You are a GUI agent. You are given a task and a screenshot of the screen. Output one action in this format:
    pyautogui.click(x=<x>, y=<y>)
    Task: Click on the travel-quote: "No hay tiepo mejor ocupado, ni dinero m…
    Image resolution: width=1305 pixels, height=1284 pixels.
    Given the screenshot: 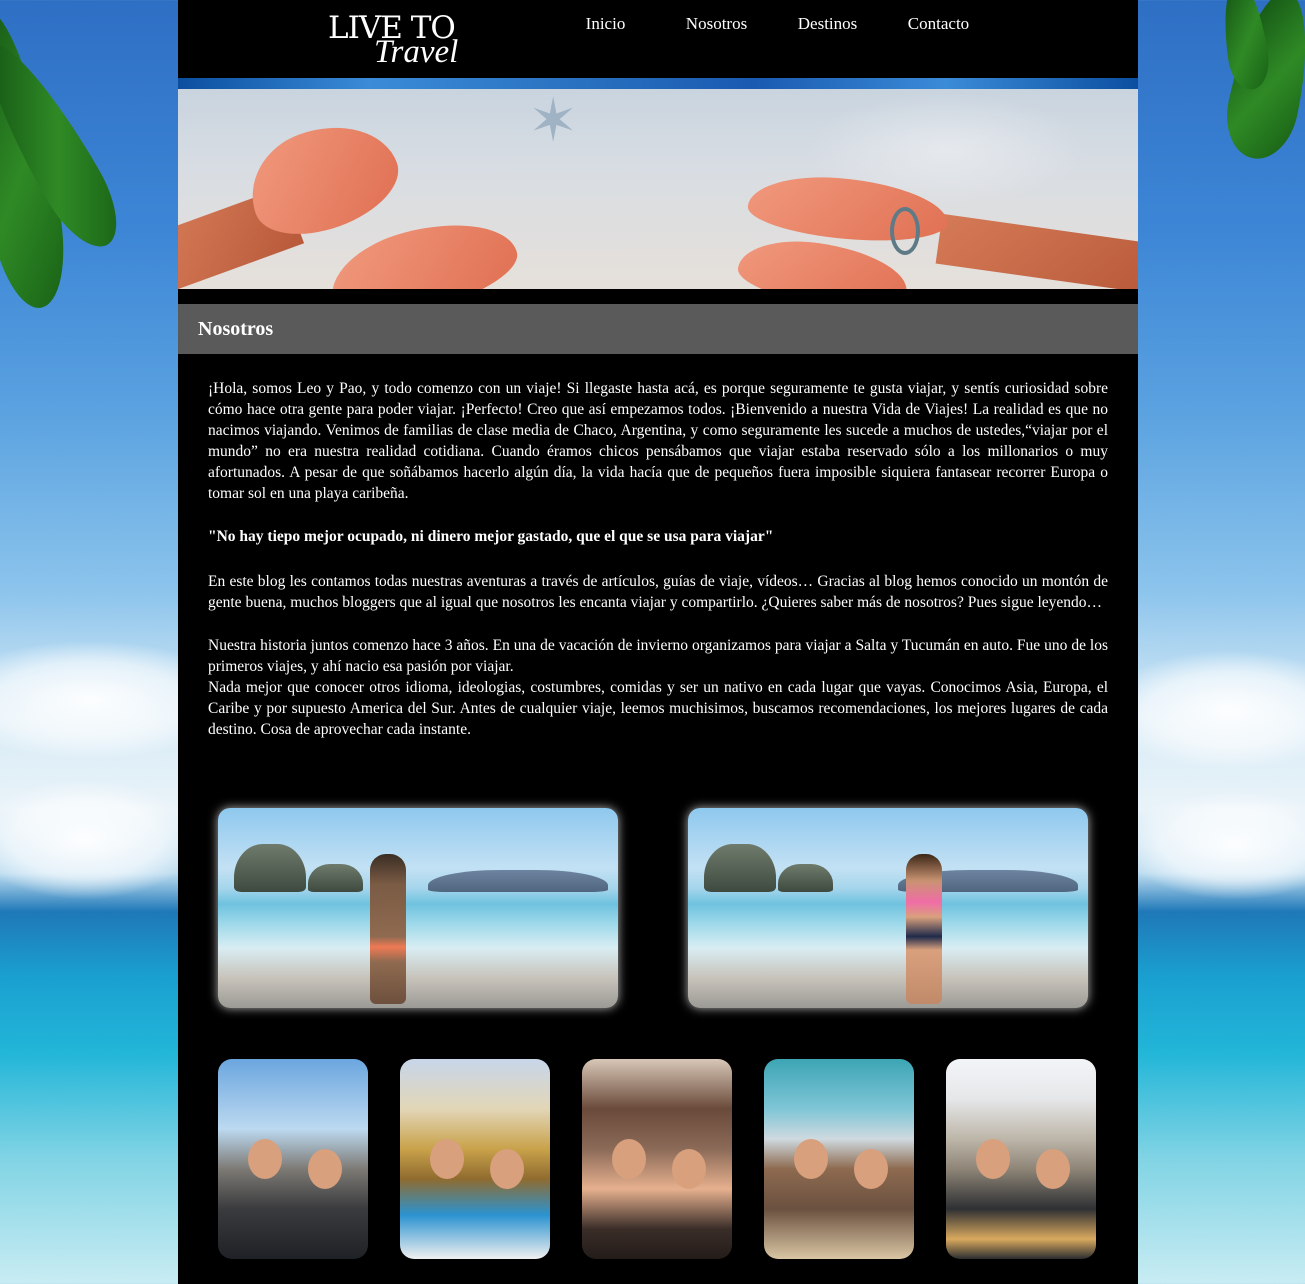 What is the action you would take?
    pyautogui.click(x=491, y=536)
    